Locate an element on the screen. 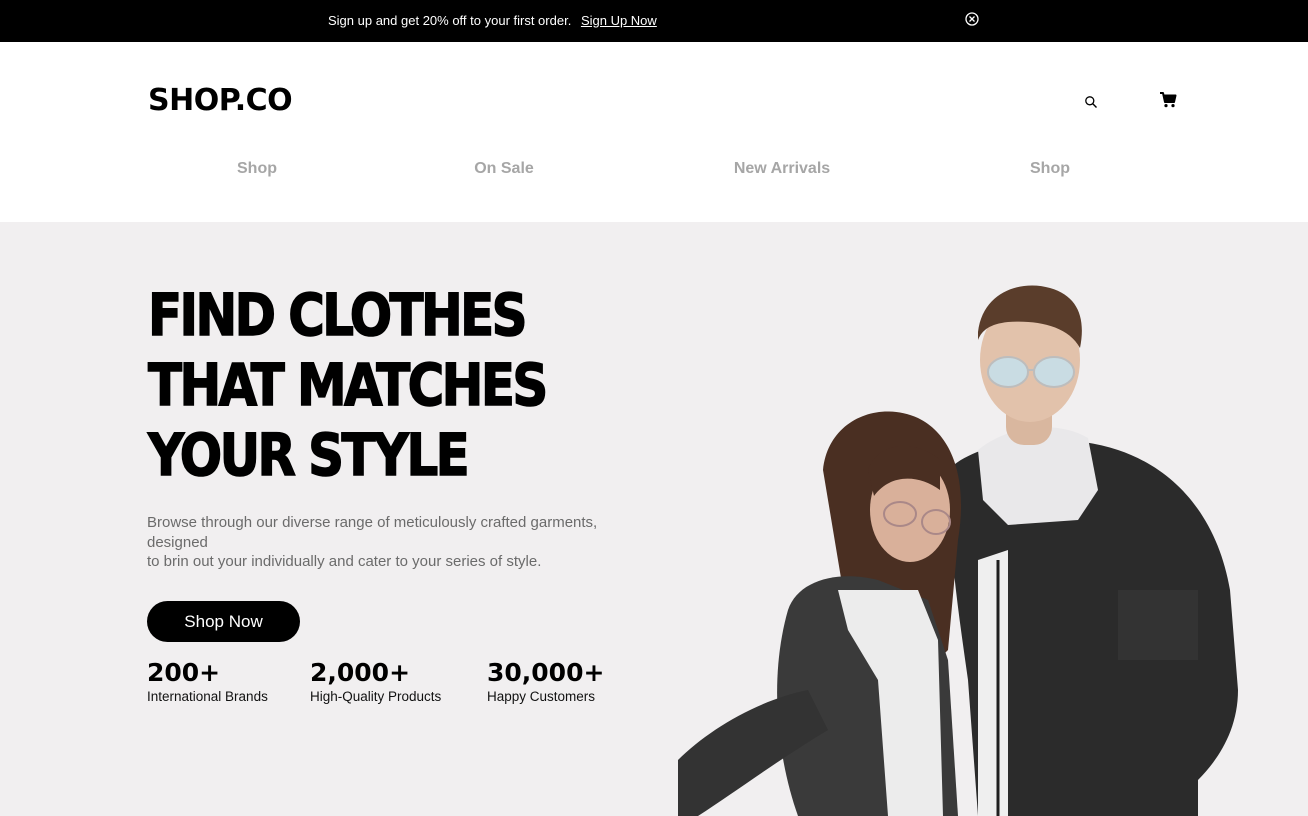  cart-icon is located at coordinates (1168, 100).